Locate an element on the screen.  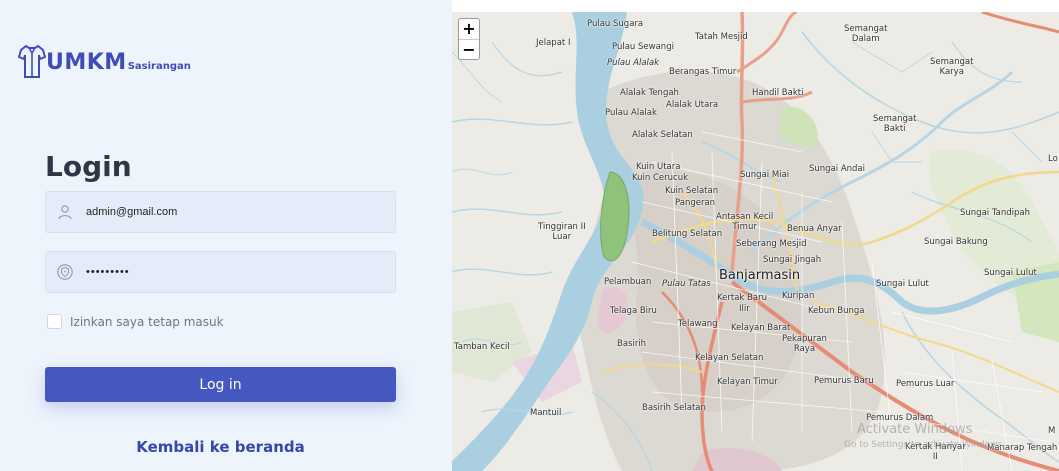
map-label: Antasan Kecil Timur is located at coordinates (745, 222).